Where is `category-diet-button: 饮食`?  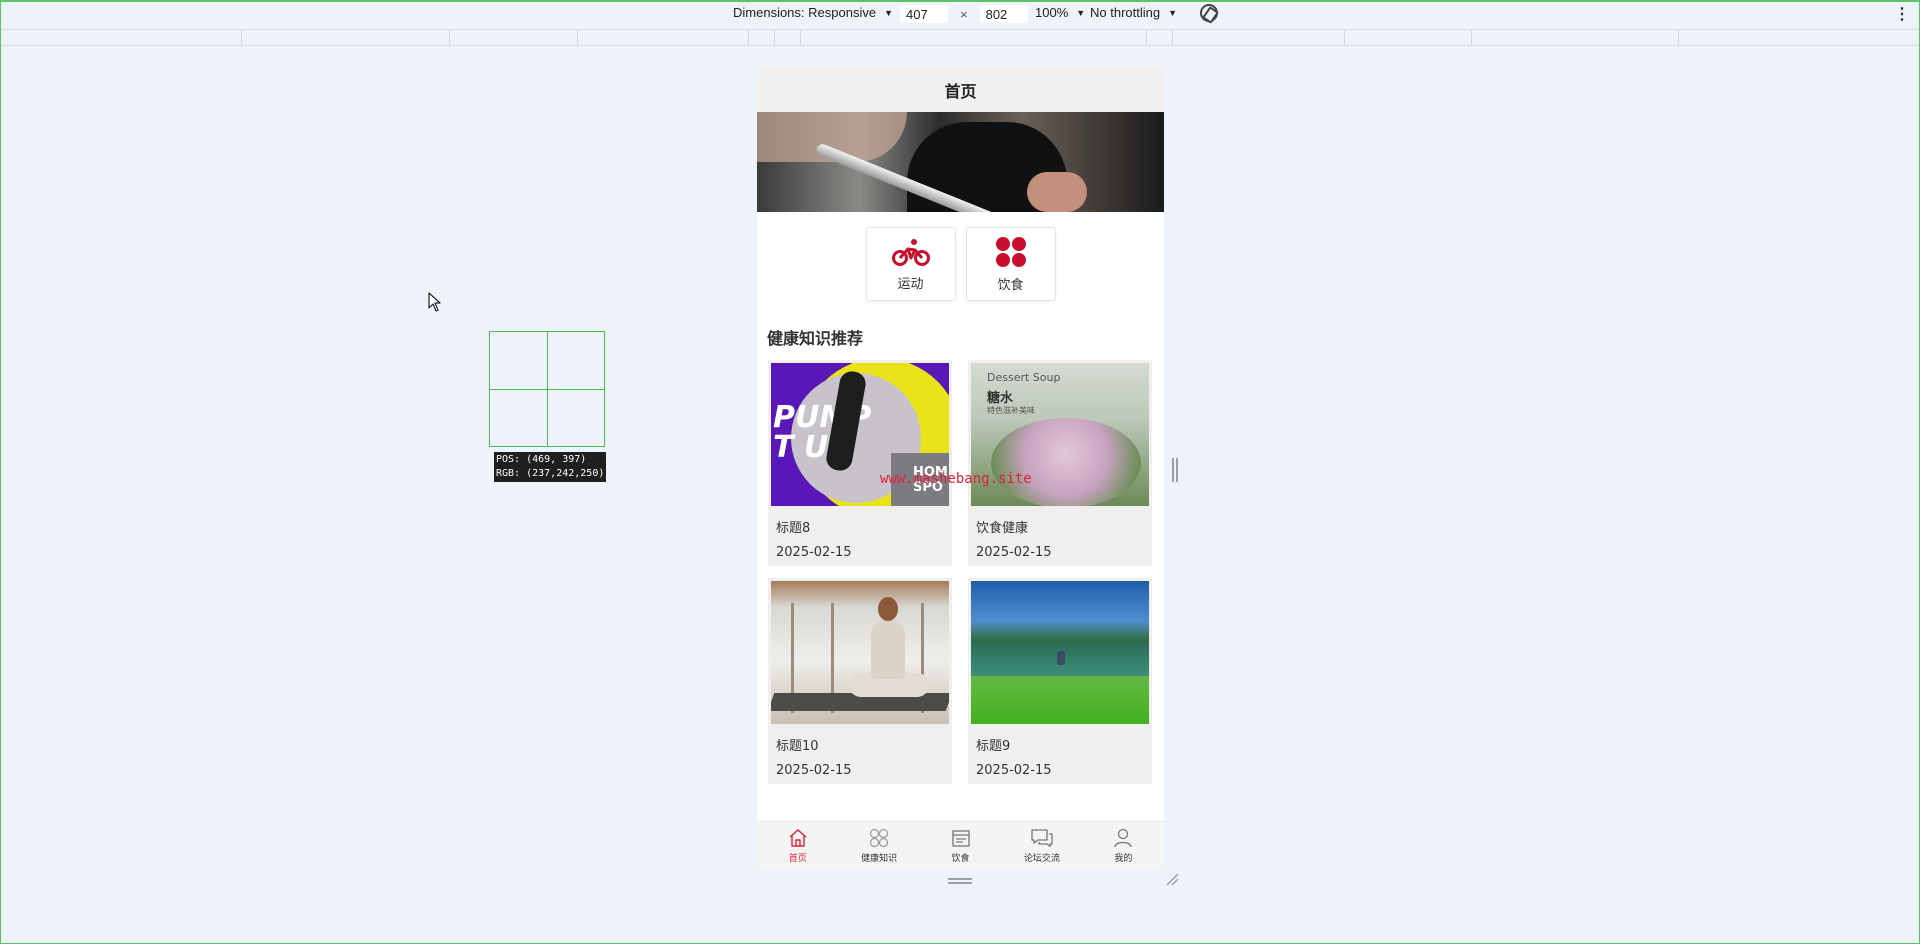
category-diet-button: 饮食 is located at coordinates (1010, 264).